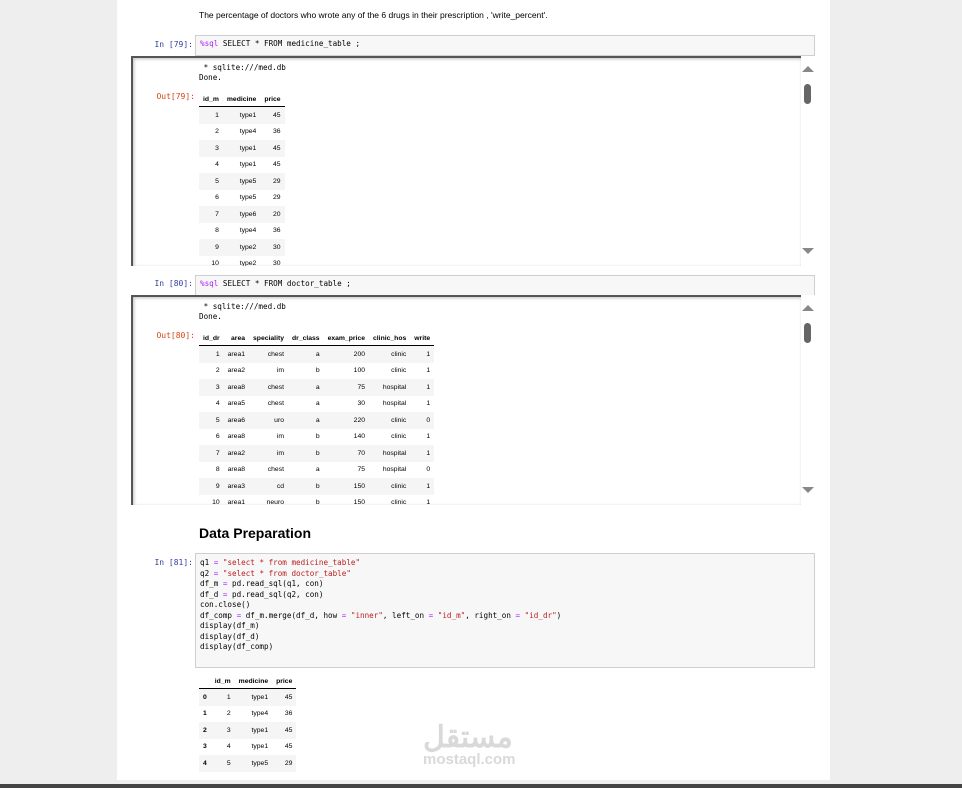 The height and width of the screenshot is (788, 962). I want to click on table-row: 3 area8 chest a 75 hospital 1, so click(317, 387).